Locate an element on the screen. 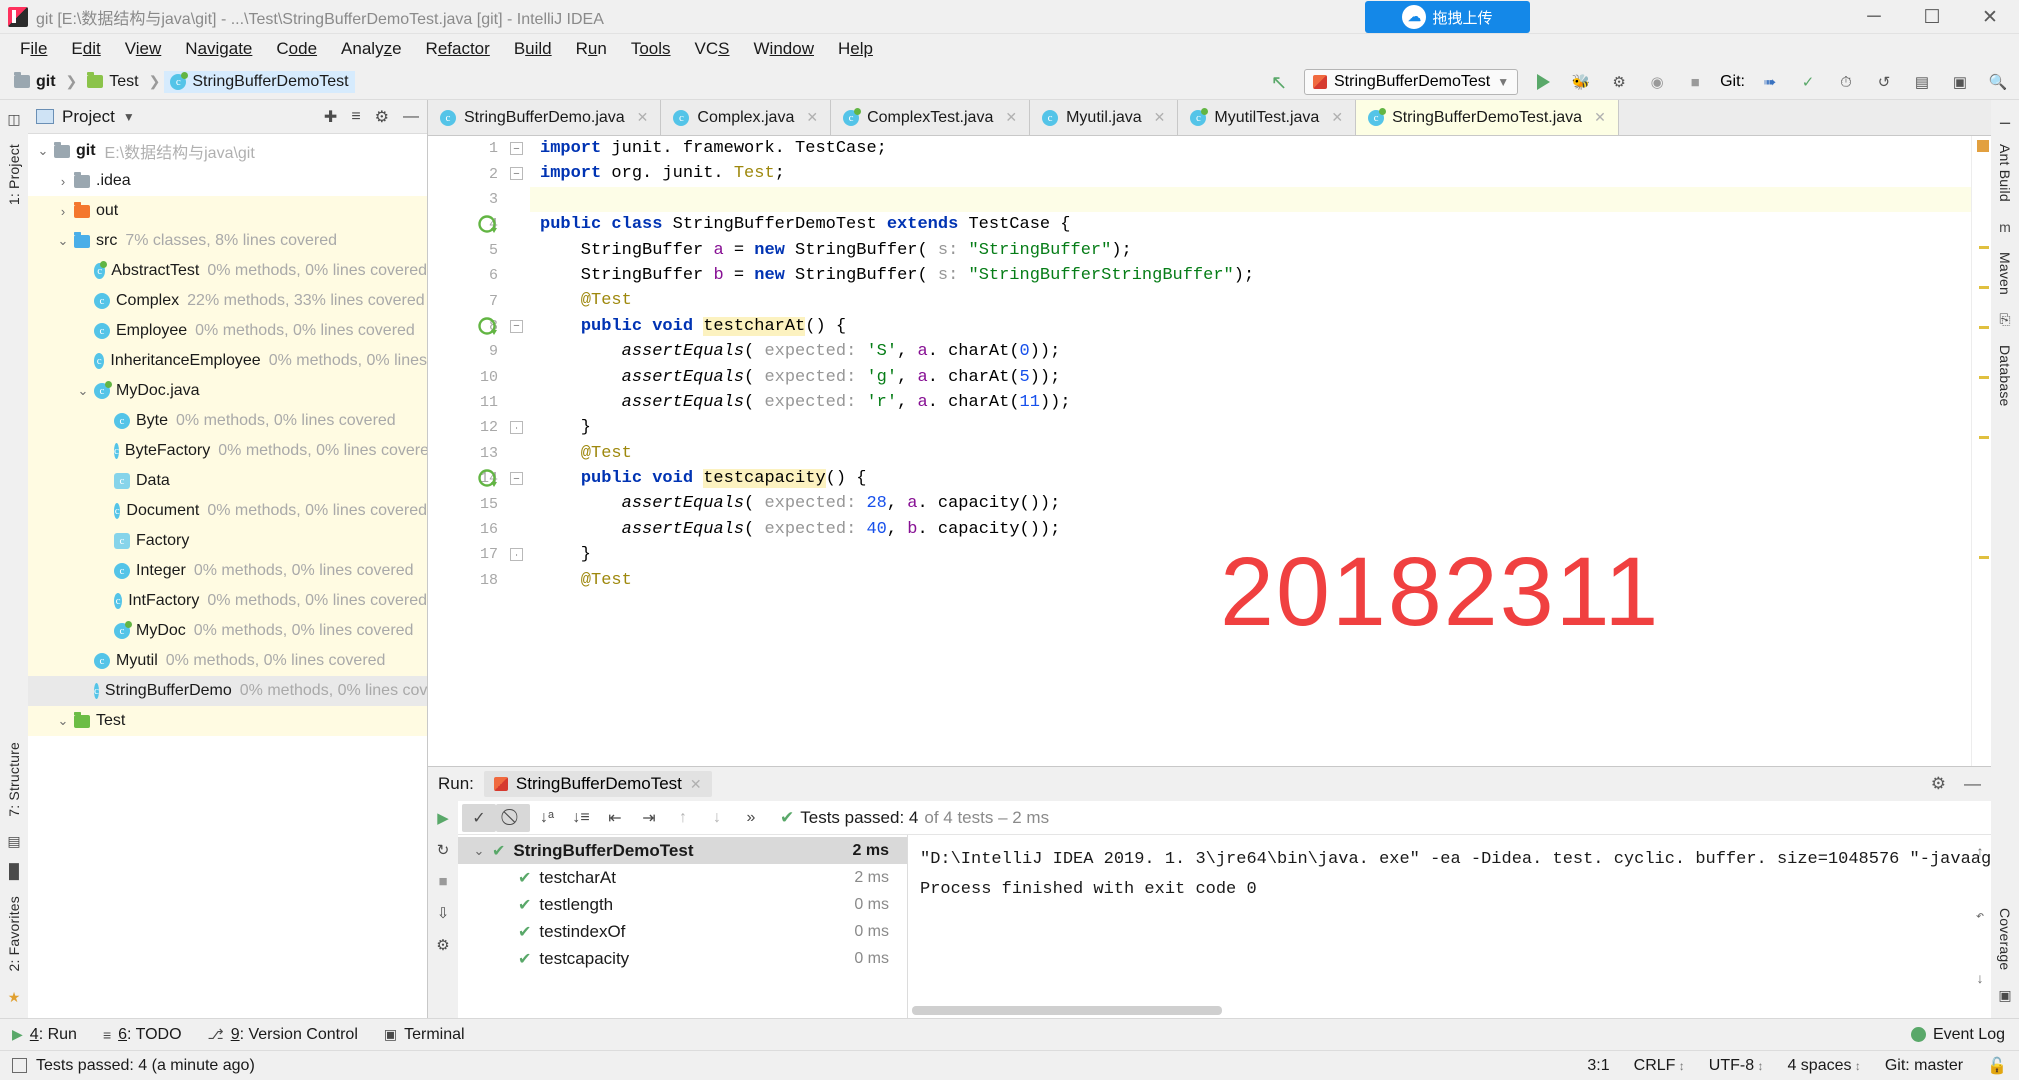 This screenshot has height=1080, width=2019. menu-item-analyze: Analyze is located at coordinates (371, 49).